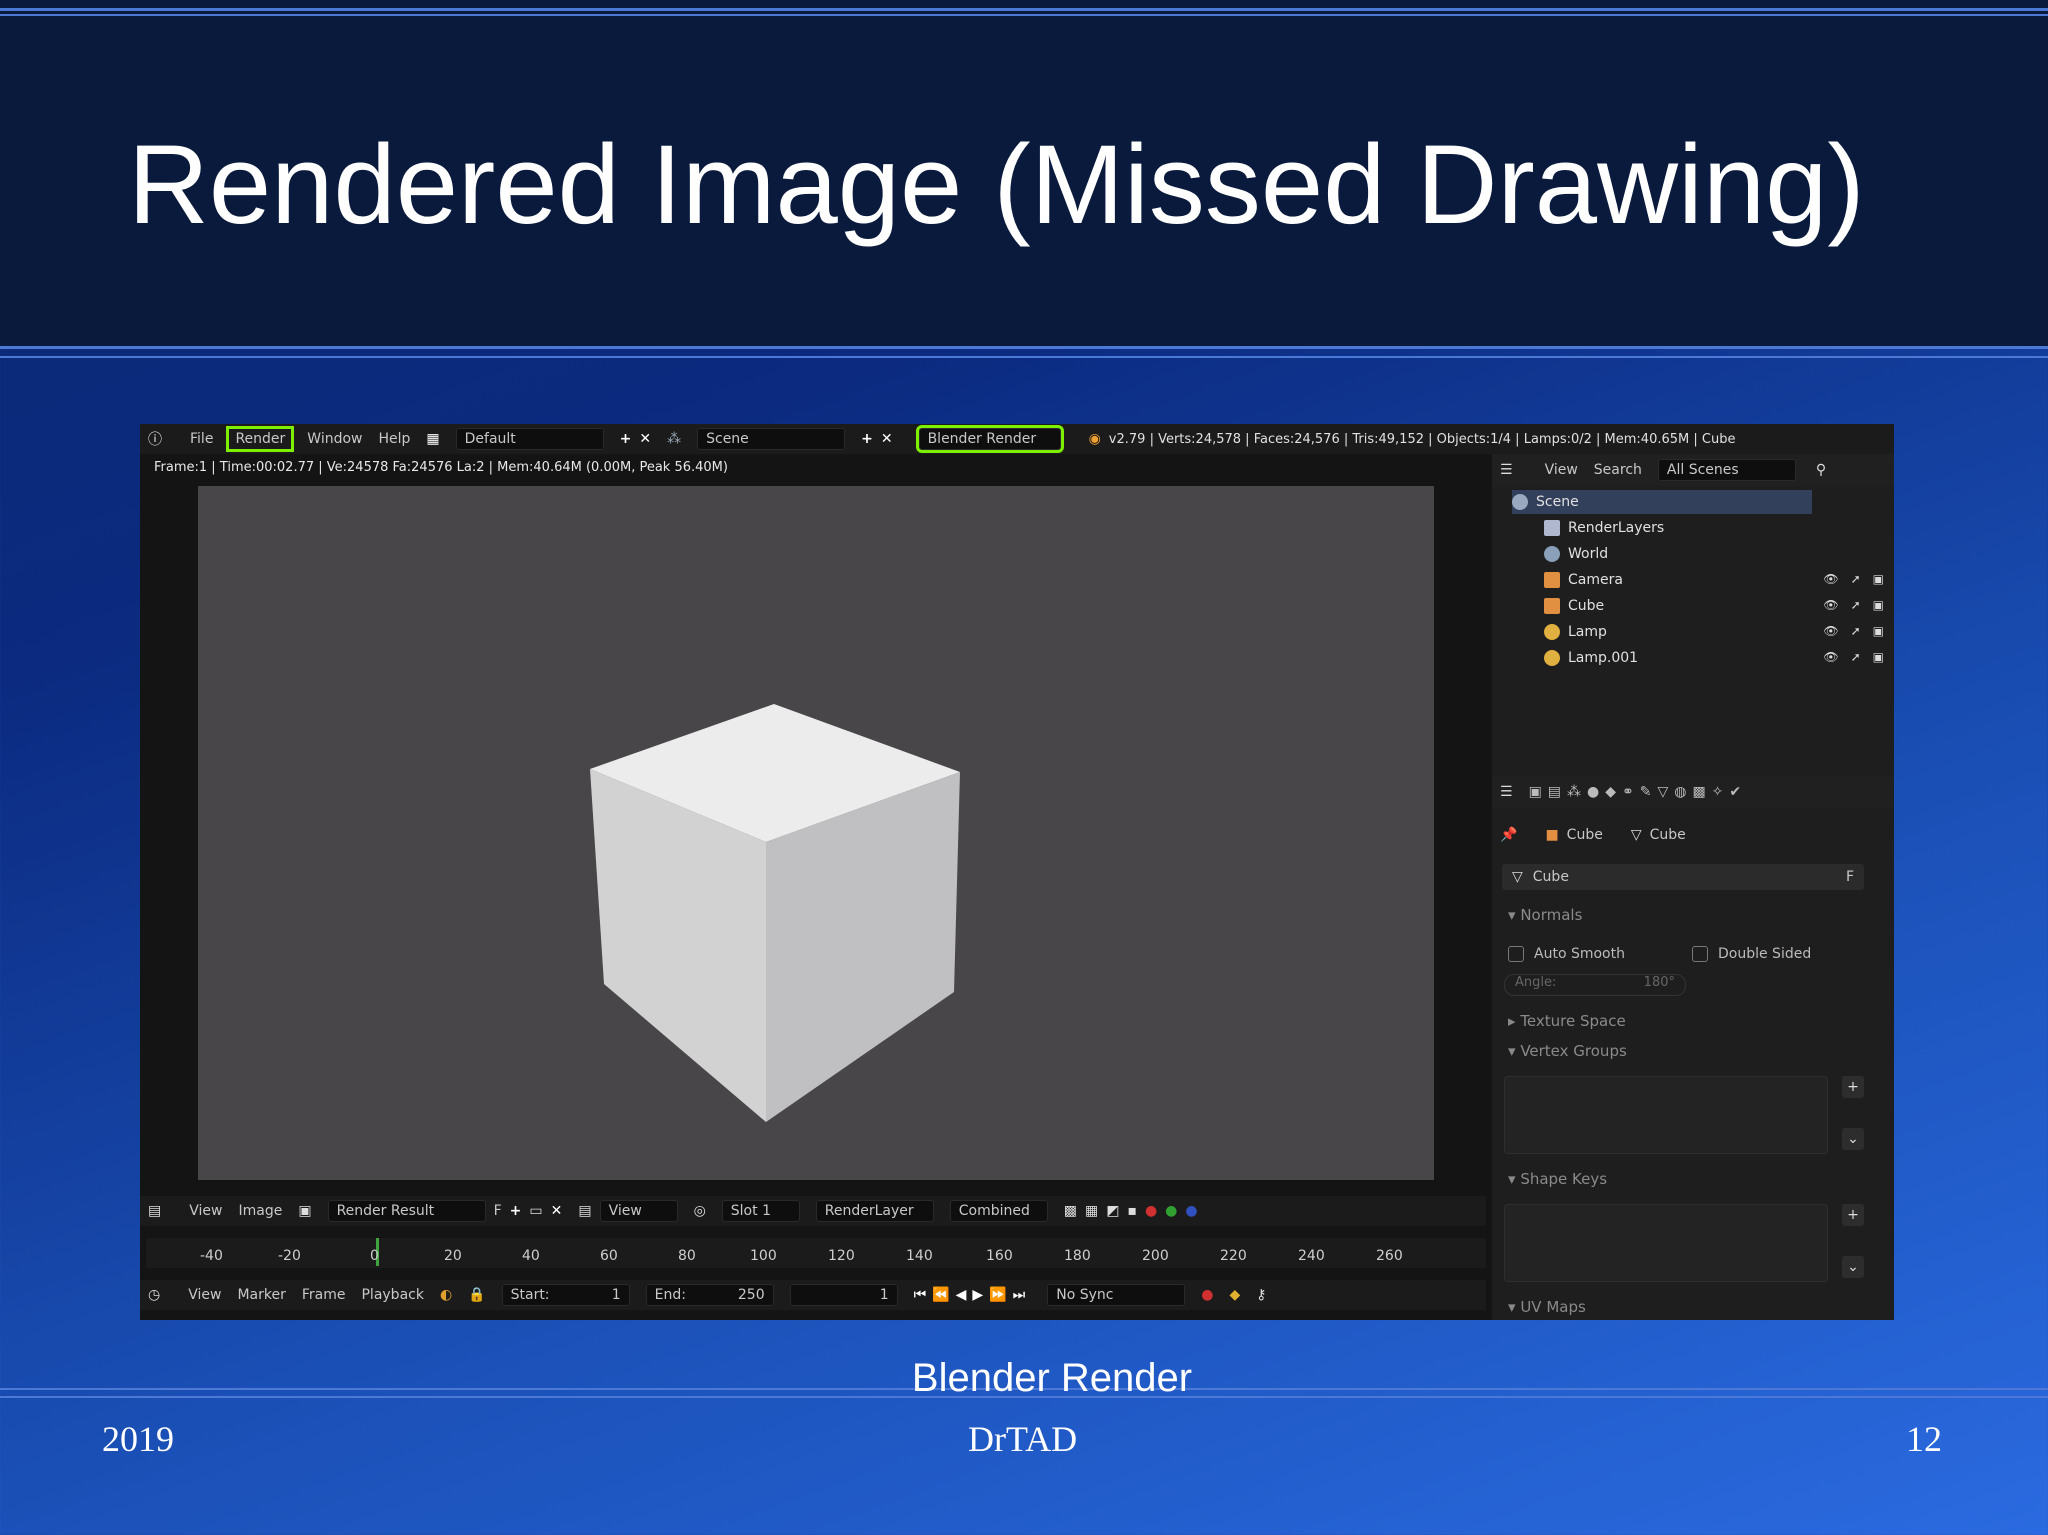  Describe the element at coordinates (1638, 792) in the screenshot. I see `tab-icons: ▣▤⁂●◆⚭✎▽◍▩✧✔` at that location.